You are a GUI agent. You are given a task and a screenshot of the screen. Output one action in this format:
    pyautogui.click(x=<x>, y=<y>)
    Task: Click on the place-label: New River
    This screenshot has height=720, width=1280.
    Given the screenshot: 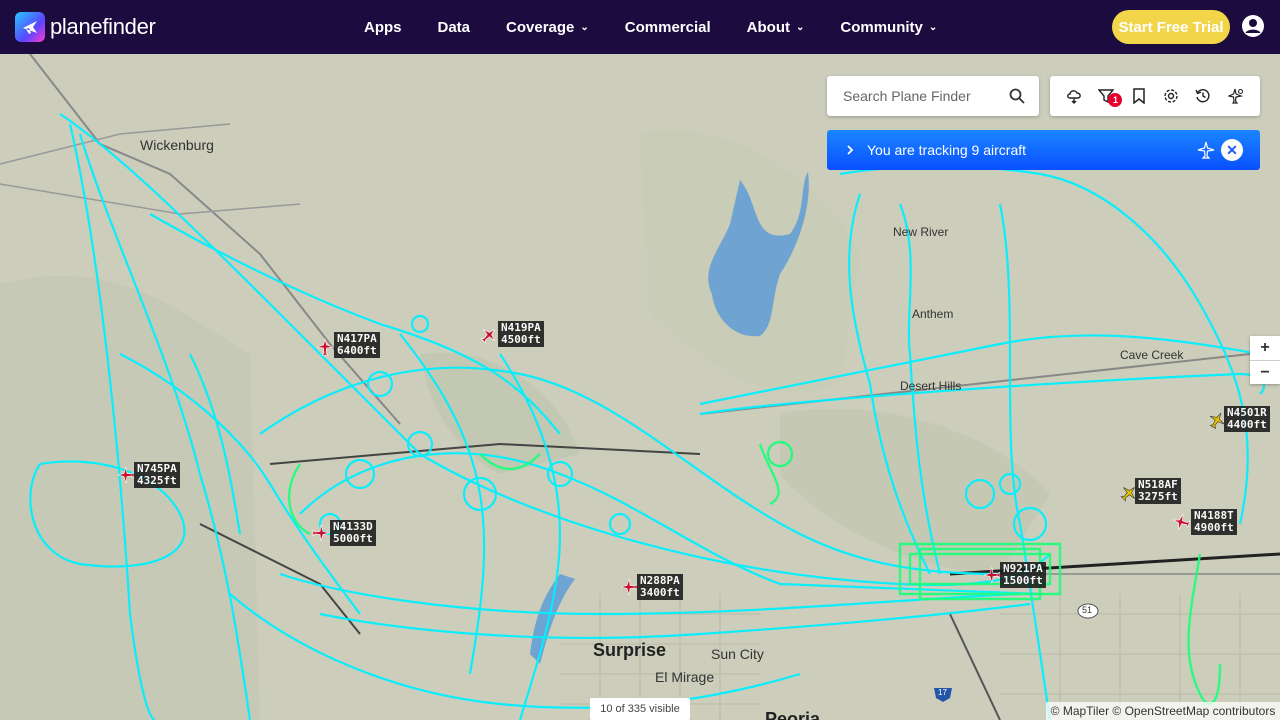 What is the action you would take?
    pyautogui.click(x=921, y=232)
    